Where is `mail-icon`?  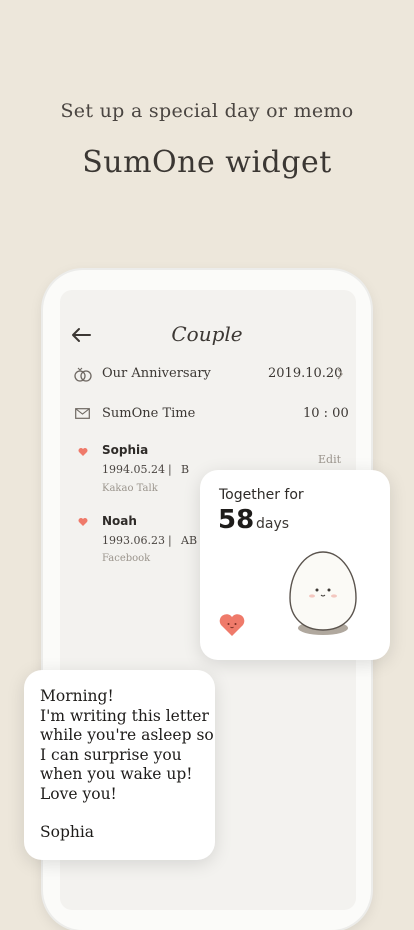
mail-icon is located at coordinates (82, 413).